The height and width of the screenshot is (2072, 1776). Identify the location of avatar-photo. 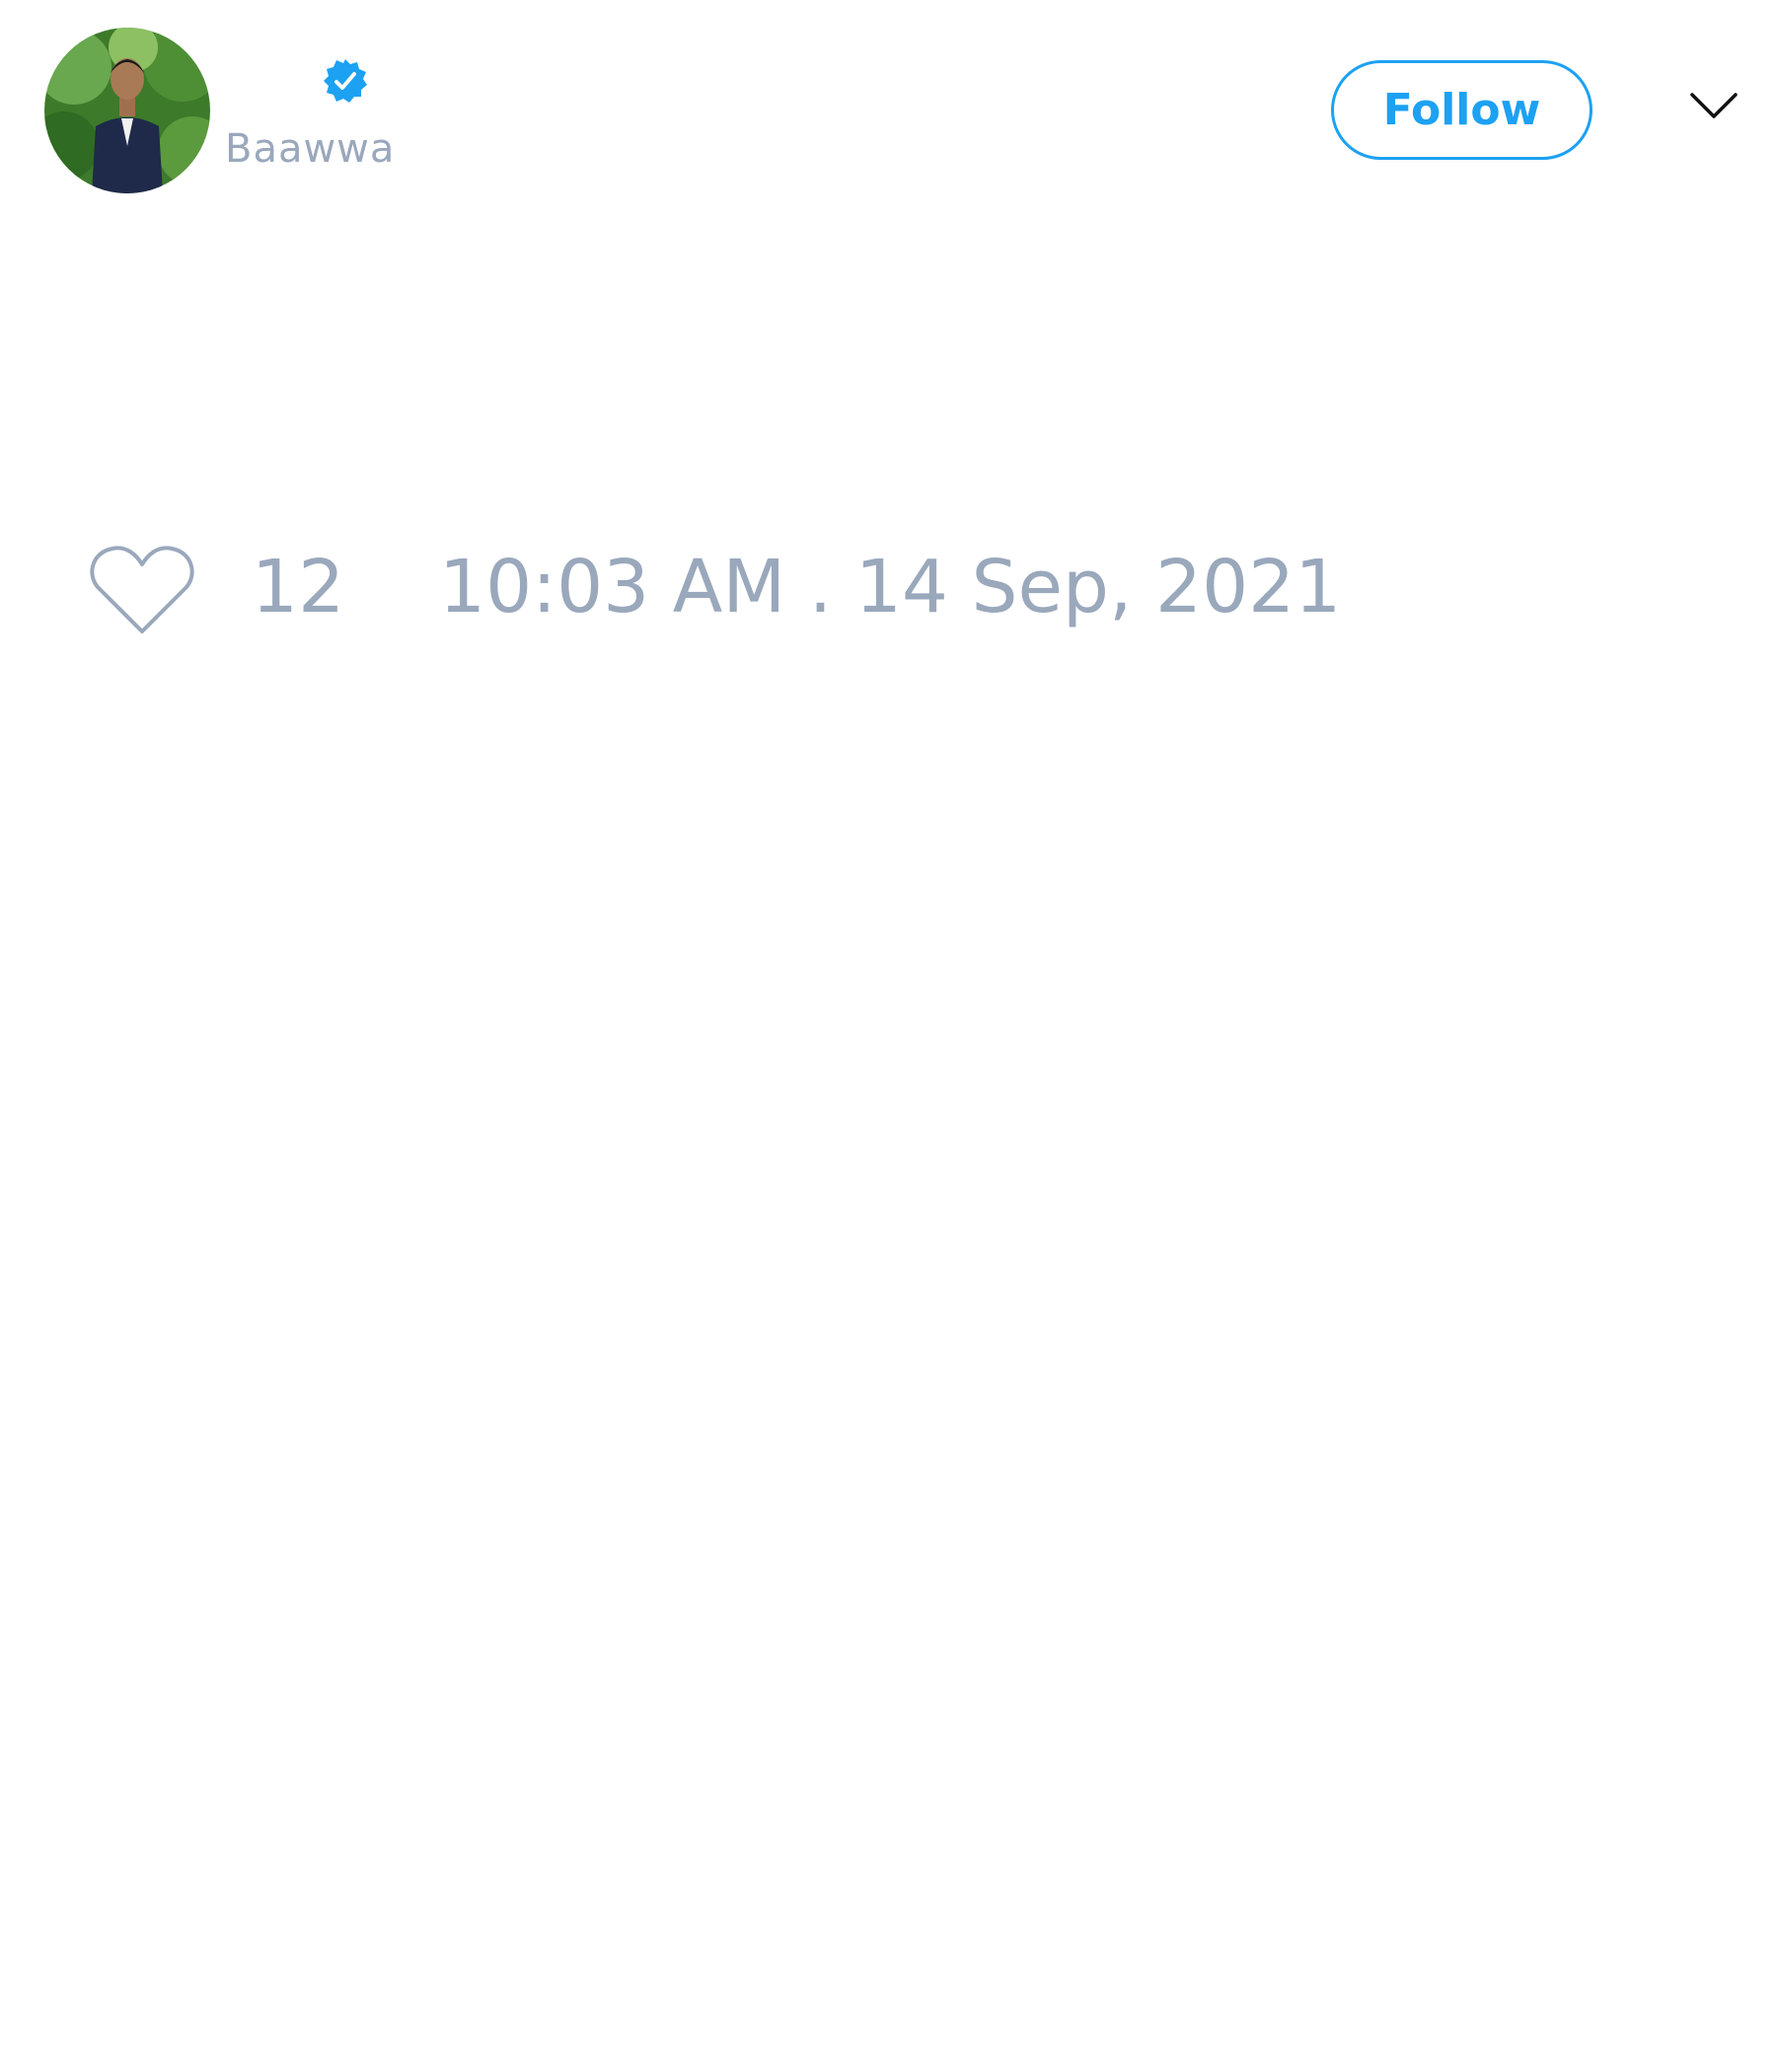
(127, 111).